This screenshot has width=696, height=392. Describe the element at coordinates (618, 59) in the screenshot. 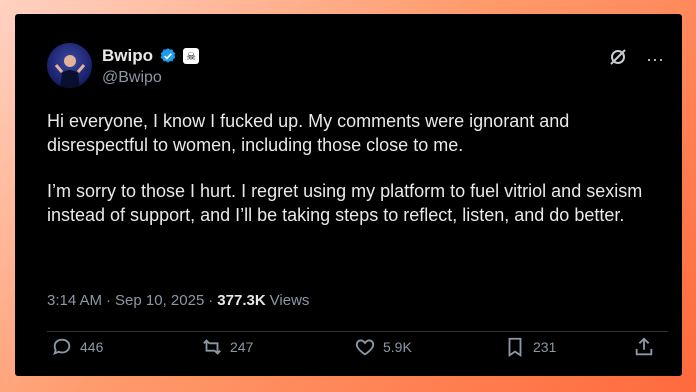

I see `grok-icon` at that location.